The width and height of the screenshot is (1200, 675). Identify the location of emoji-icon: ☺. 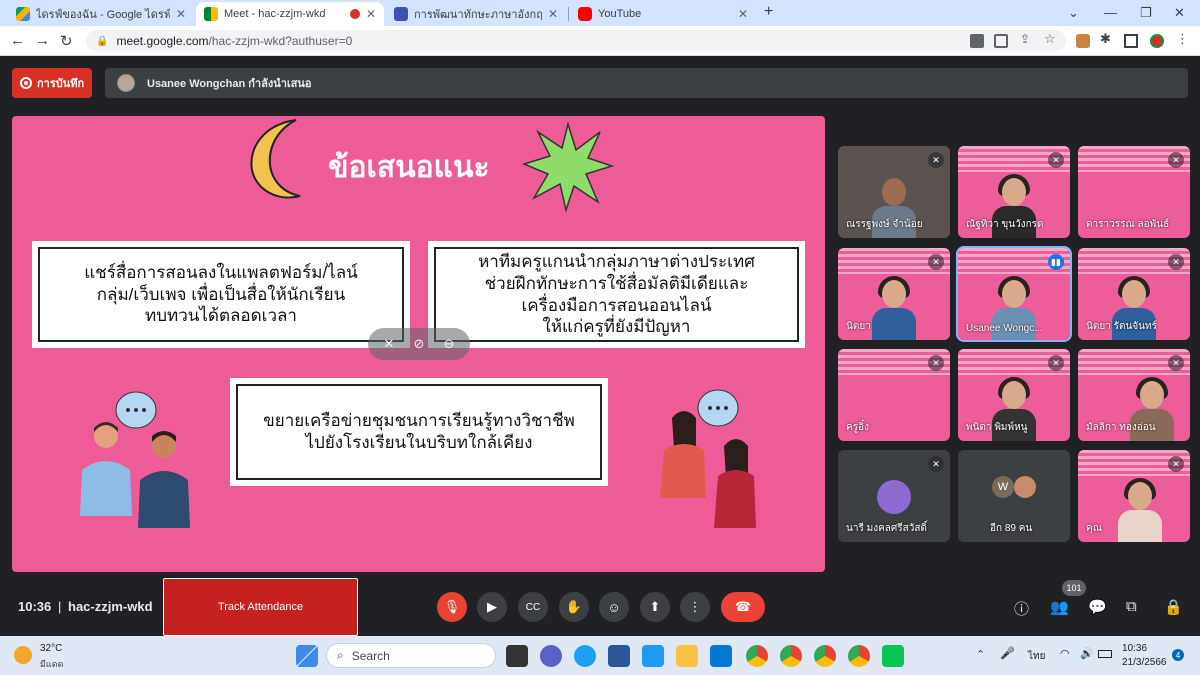
(614, 607).